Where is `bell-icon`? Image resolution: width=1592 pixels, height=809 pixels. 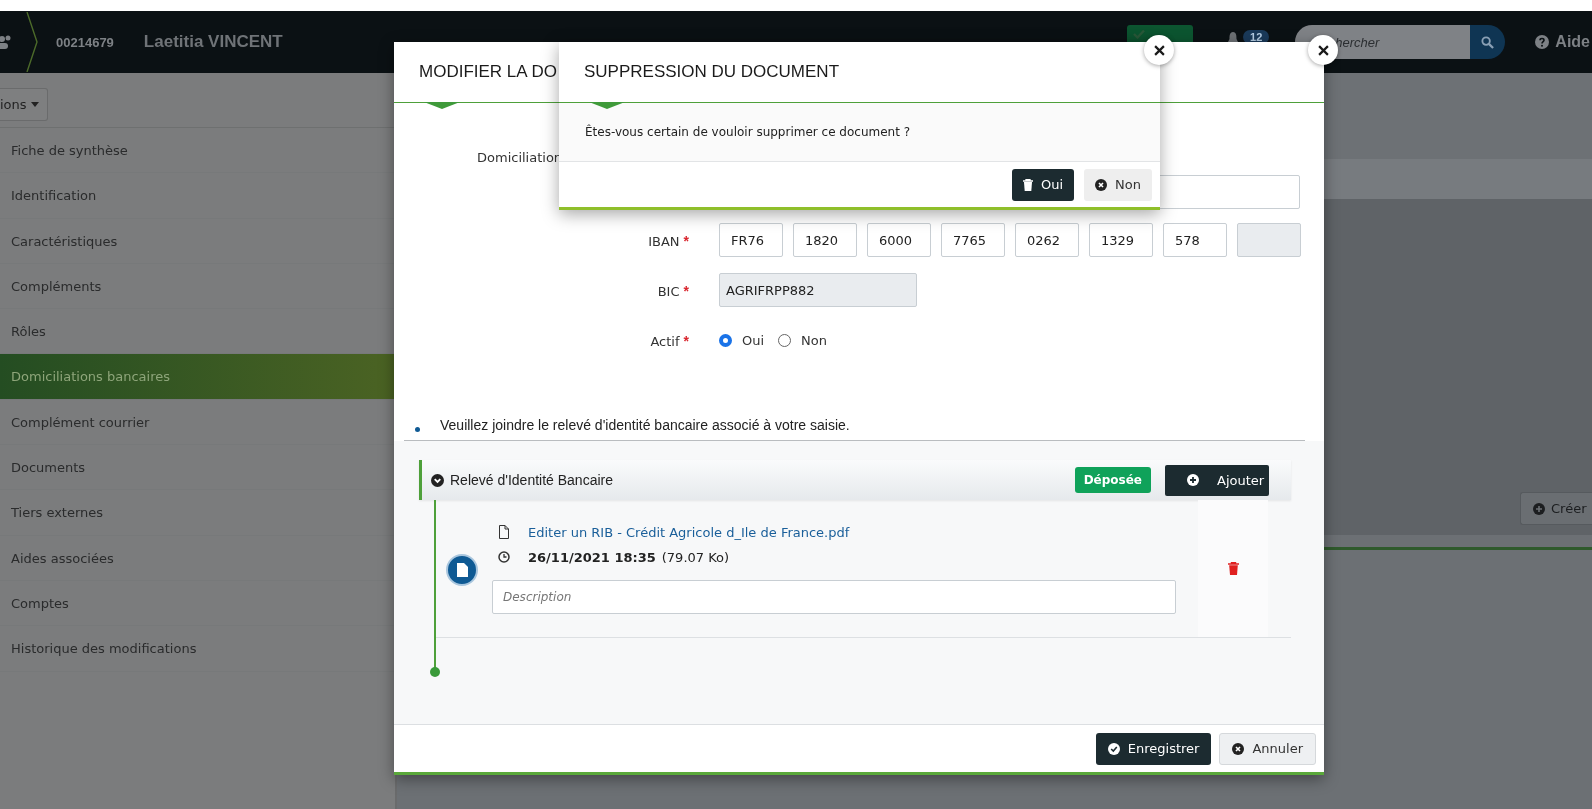 bell-icon is located at coordinates (1233, 38).